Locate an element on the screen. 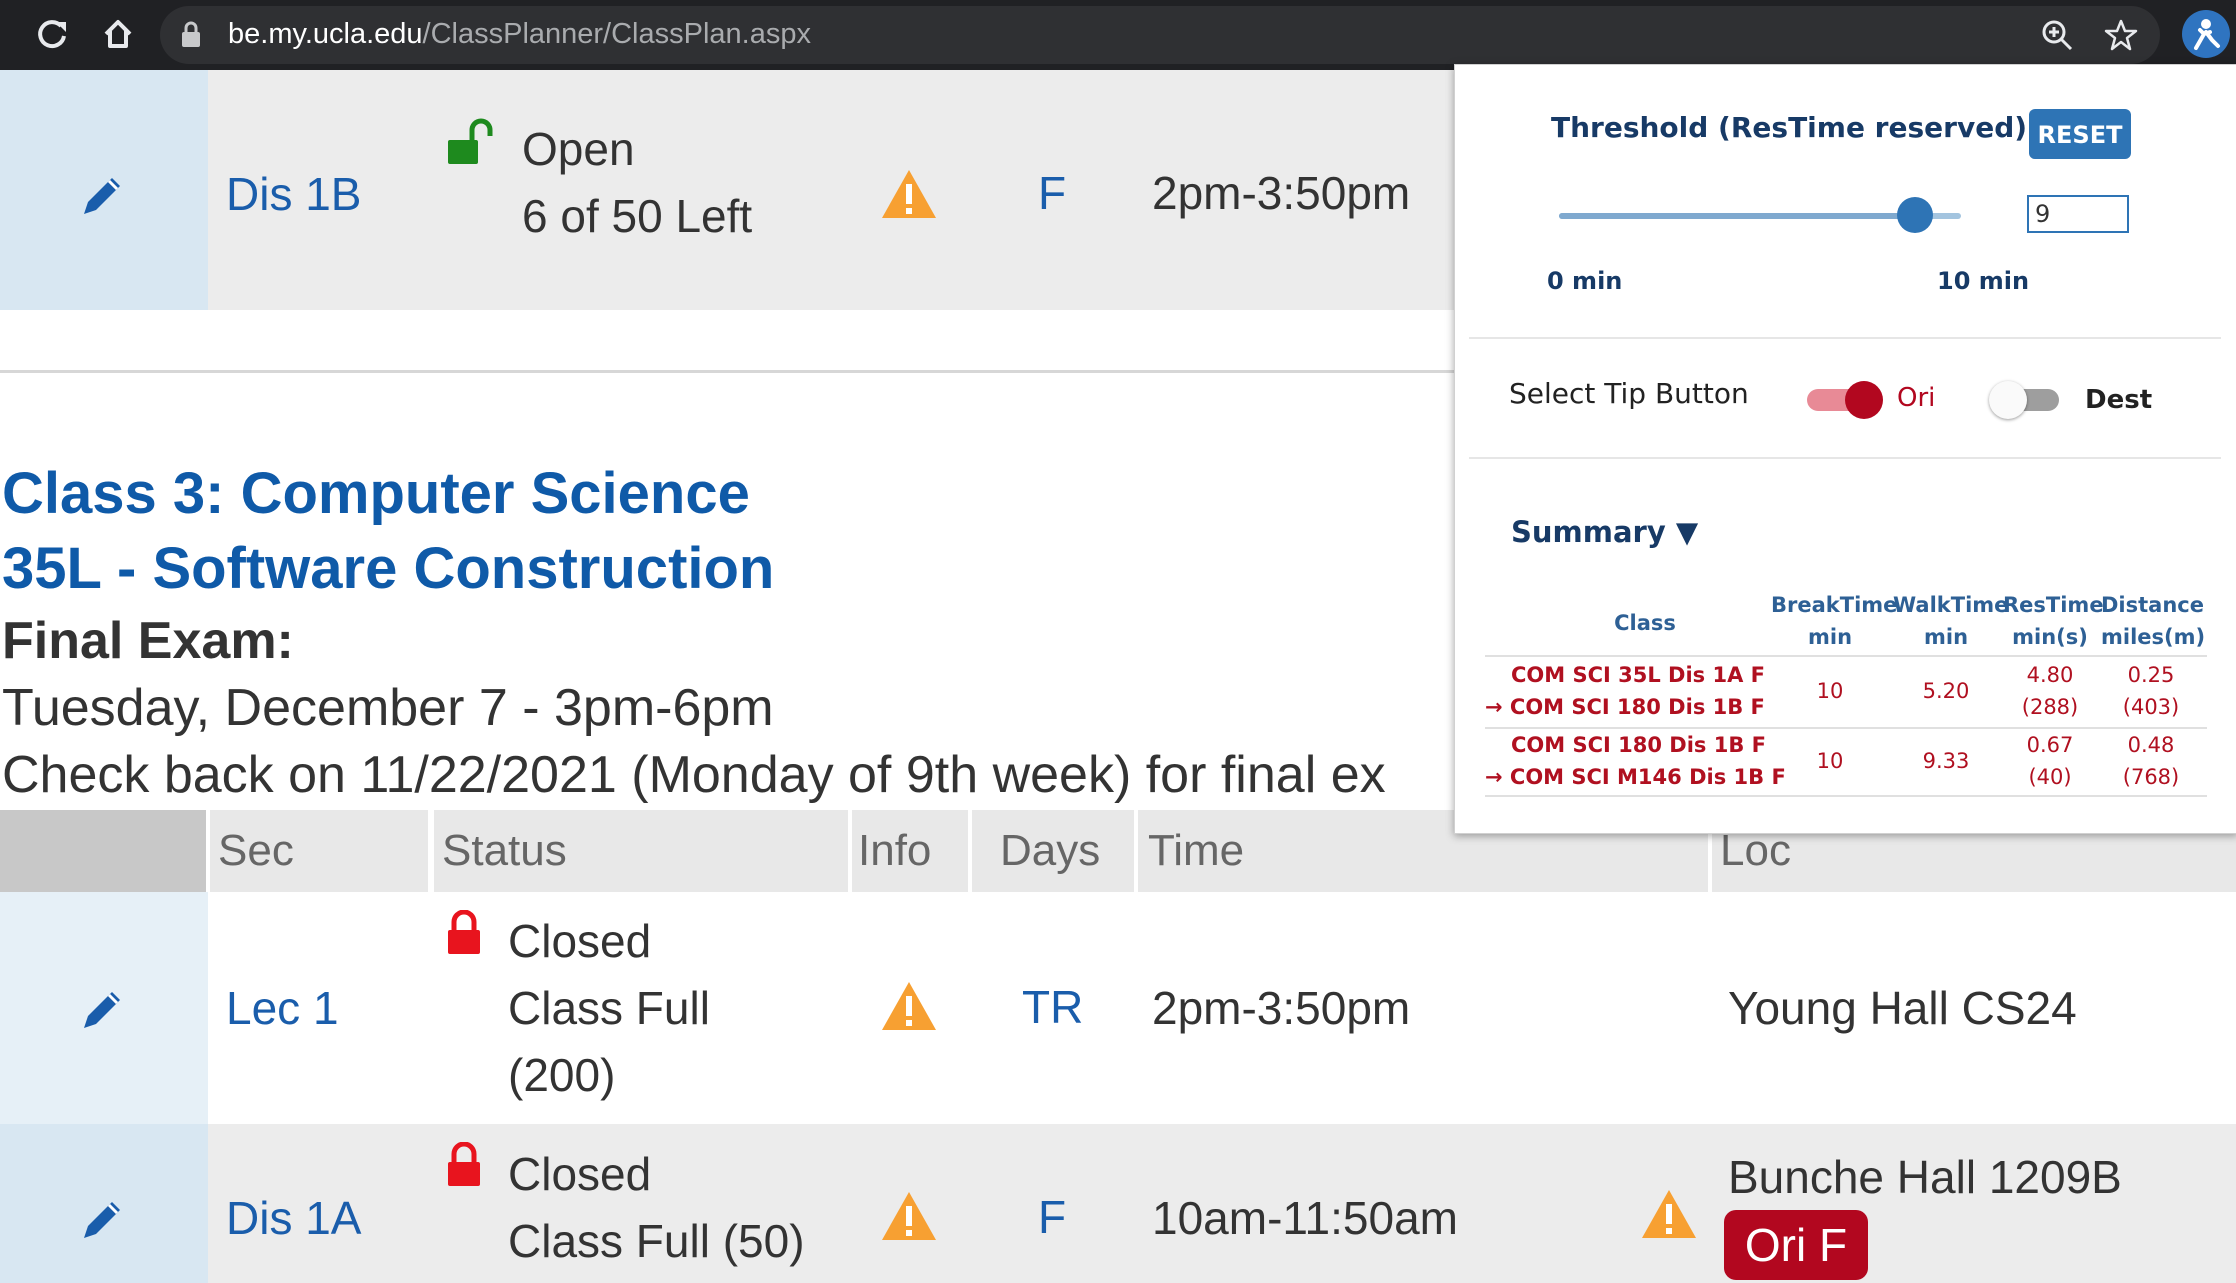 The height and width of the screenshot is (1283, 2236). status-full: Class Full (50) is located at coordinates (656, 1241).